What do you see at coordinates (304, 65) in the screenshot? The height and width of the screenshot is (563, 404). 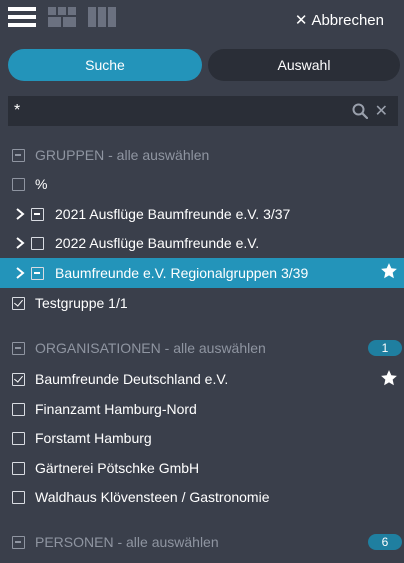 I see `tab-selection: Auswahl` at bounding box center [304, 65].